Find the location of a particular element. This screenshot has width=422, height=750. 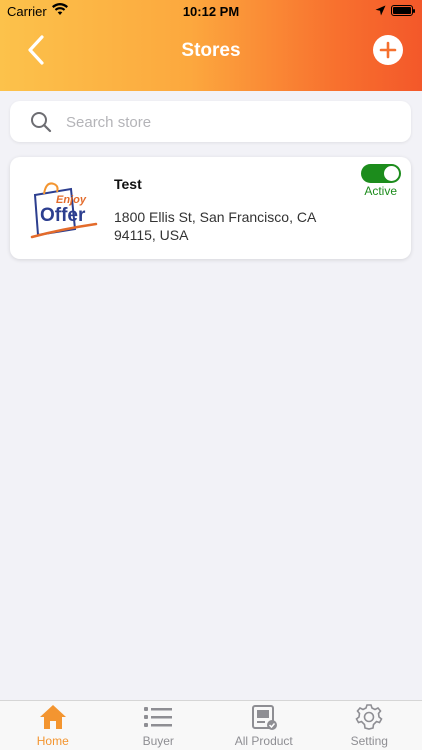

logo-text-bottom: Offer is located at coordinates (63, 215).